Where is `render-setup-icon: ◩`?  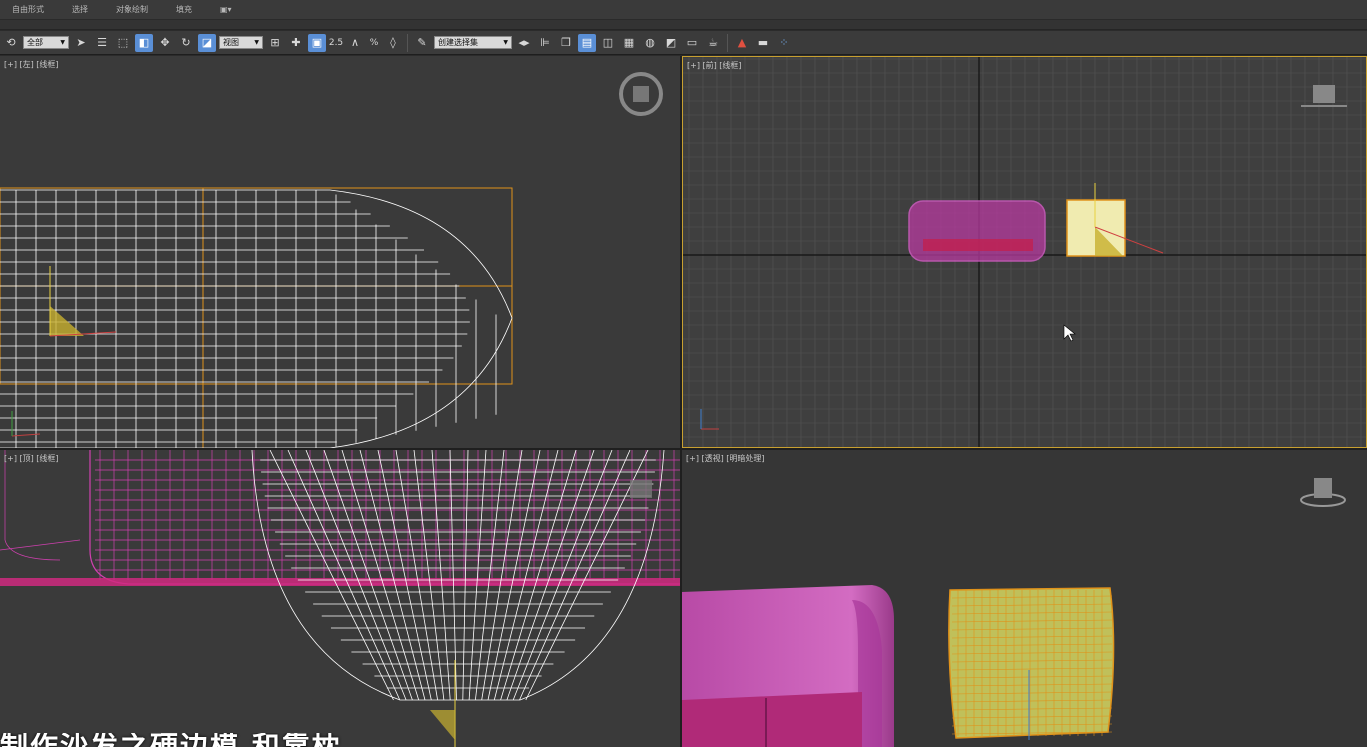 render-setup-icon: ◩ is located at coordinates (671, 43).